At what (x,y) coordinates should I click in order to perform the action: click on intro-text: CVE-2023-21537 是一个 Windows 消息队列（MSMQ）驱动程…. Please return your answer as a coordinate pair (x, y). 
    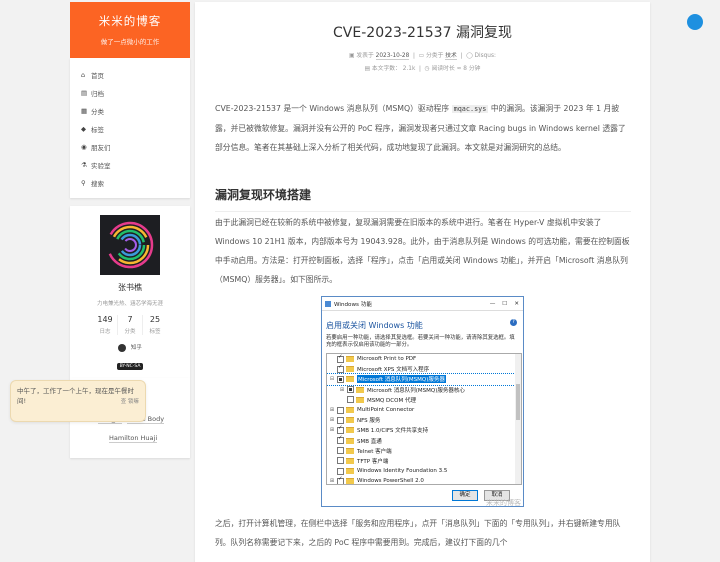
    Looking at the image, I should click on (332, 108).